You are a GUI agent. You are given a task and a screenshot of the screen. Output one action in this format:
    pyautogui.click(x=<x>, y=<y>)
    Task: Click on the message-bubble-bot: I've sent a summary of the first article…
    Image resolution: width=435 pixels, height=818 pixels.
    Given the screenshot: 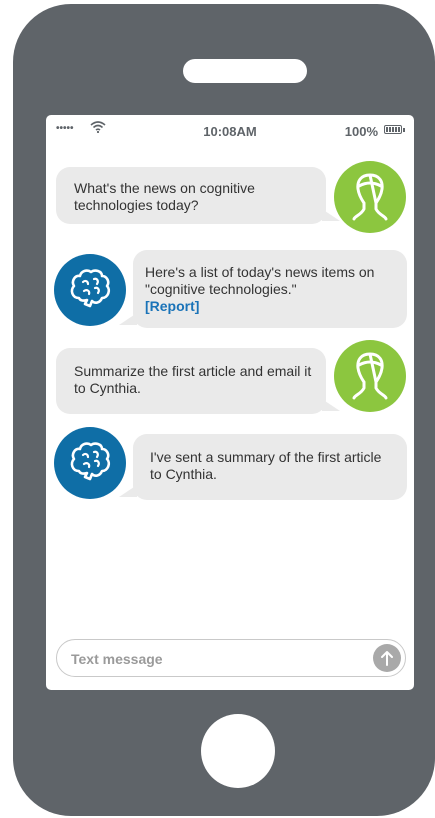 What is the action you would take?
    pyautogui.click(x=263, y=467)
    